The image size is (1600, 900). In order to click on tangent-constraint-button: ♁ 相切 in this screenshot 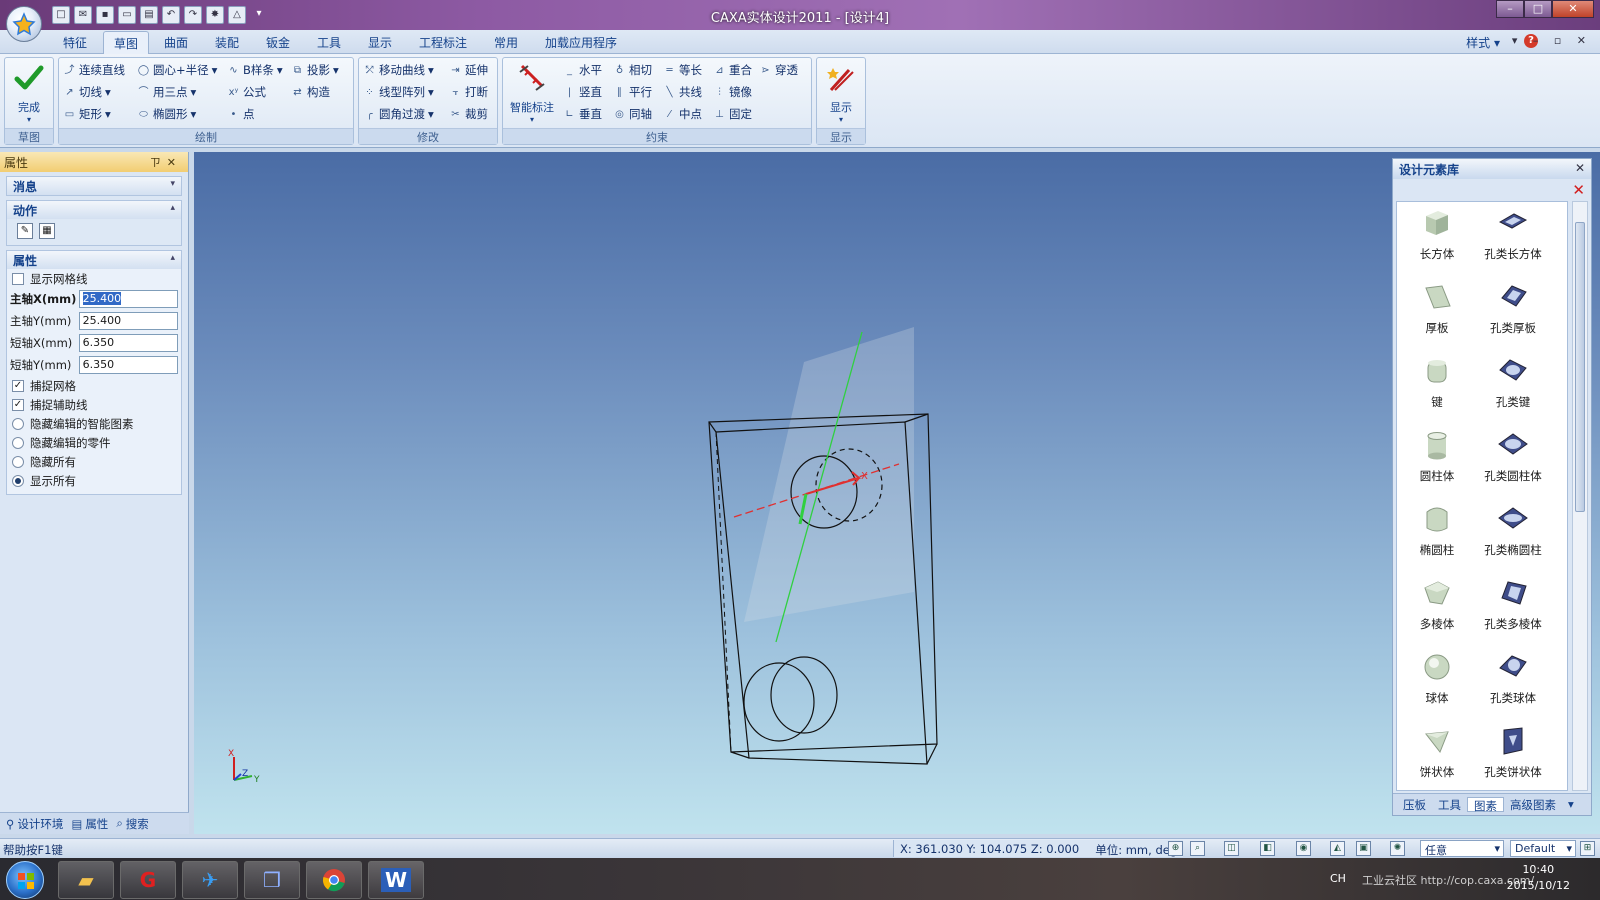, I will do `click(632, 70)`.